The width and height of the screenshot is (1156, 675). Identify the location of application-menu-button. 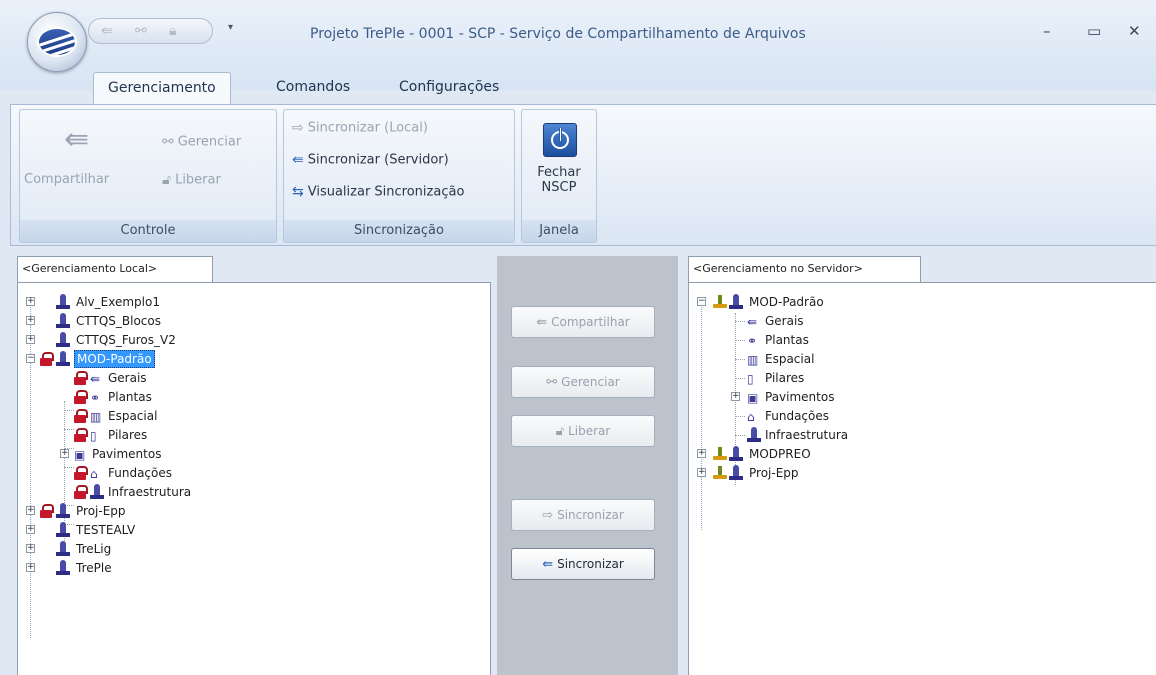
(57, 42).